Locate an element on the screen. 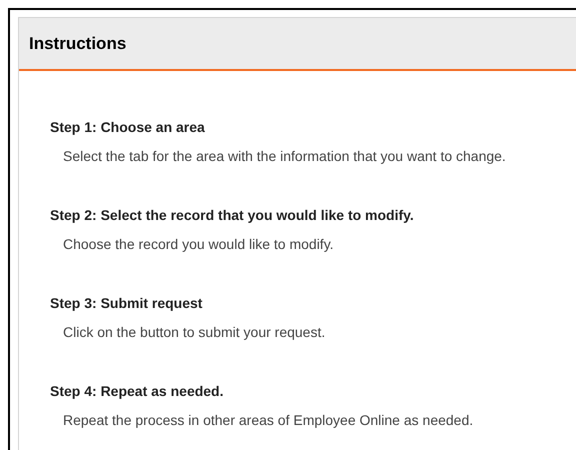  step-description: Repeat the process in other areas of Employee Online as needed. is located at coordinates (268, 420).